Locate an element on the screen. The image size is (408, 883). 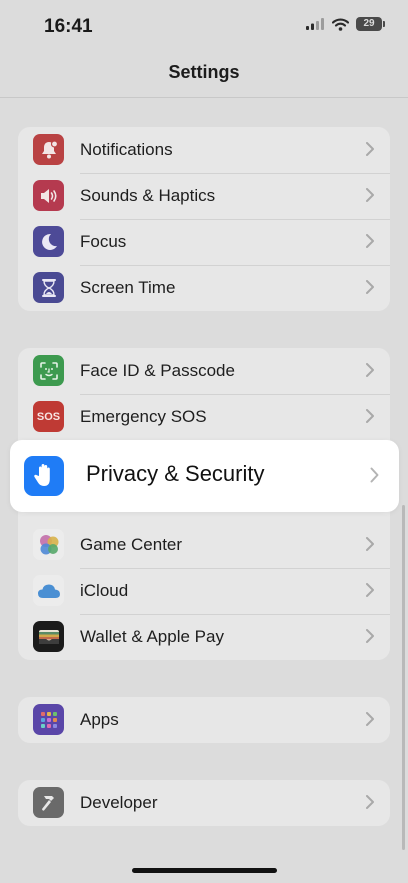
settings-row-sounds: Sounds & Haptics is located at coordinates (204, 196).